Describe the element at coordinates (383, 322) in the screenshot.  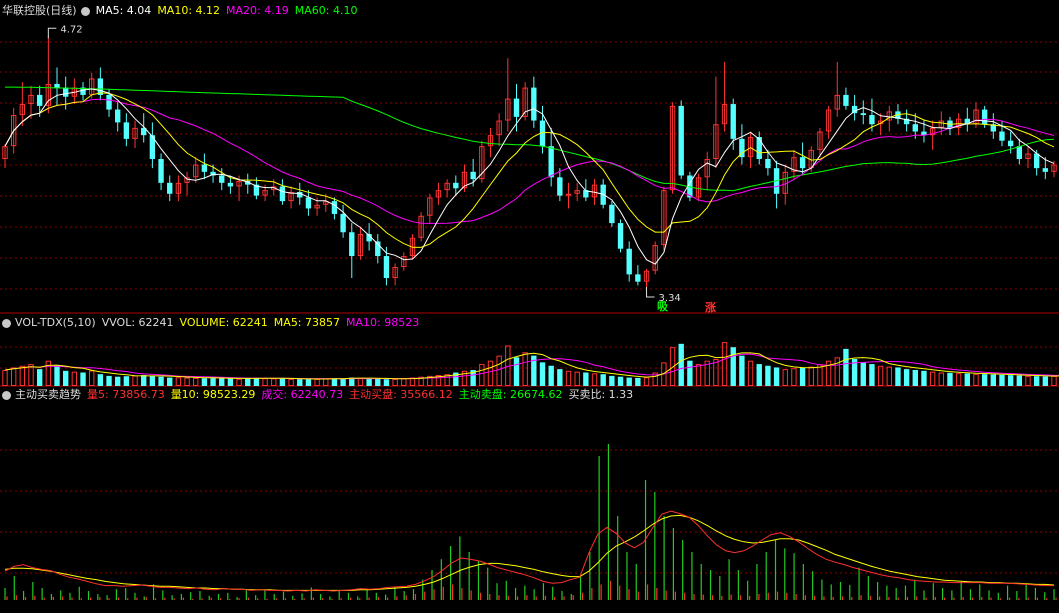
I see `vol_legend-item: MA10: 98523` at that location.